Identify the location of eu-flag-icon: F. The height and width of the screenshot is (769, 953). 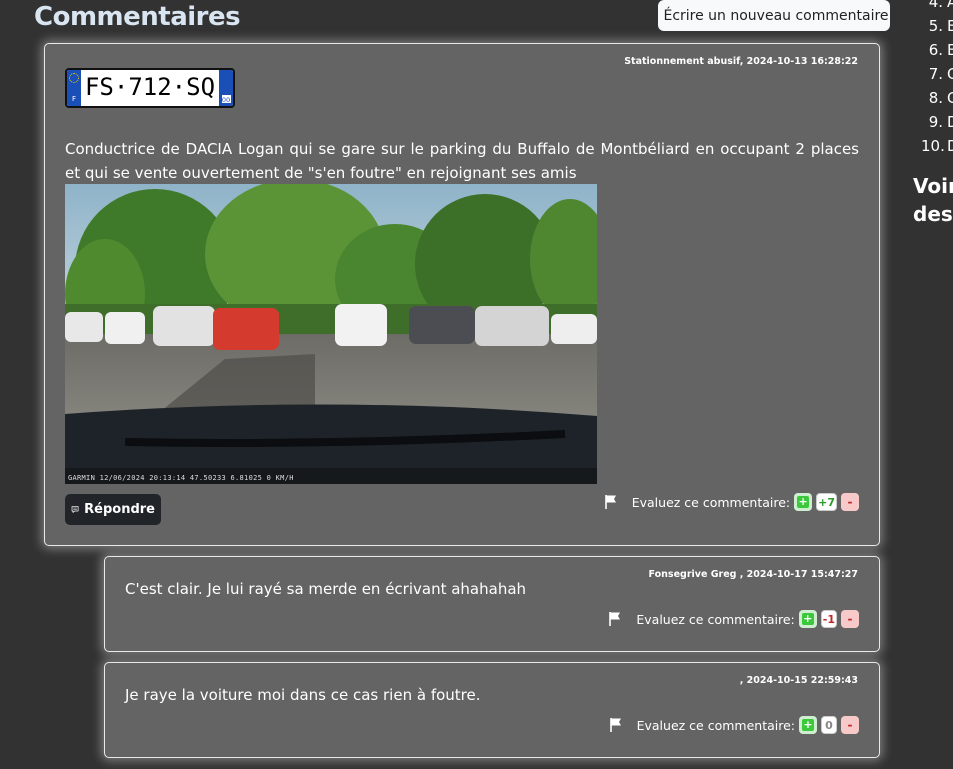
(74, 88).